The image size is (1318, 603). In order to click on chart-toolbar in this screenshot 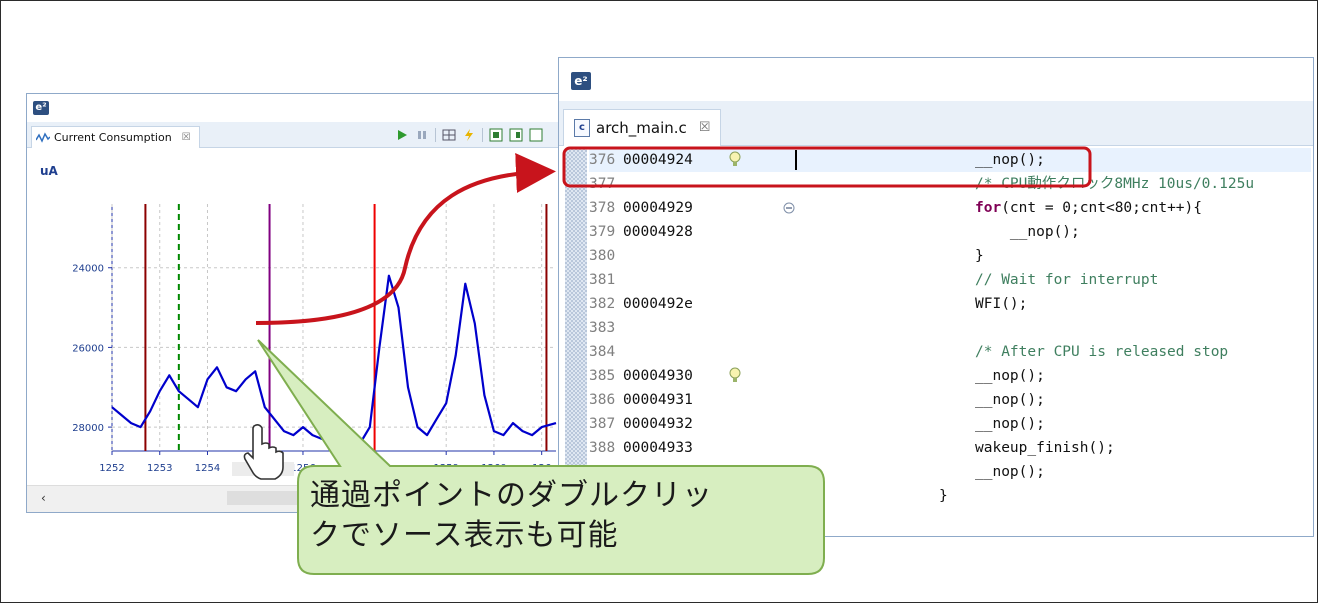, I will do `click(469, 135)`.